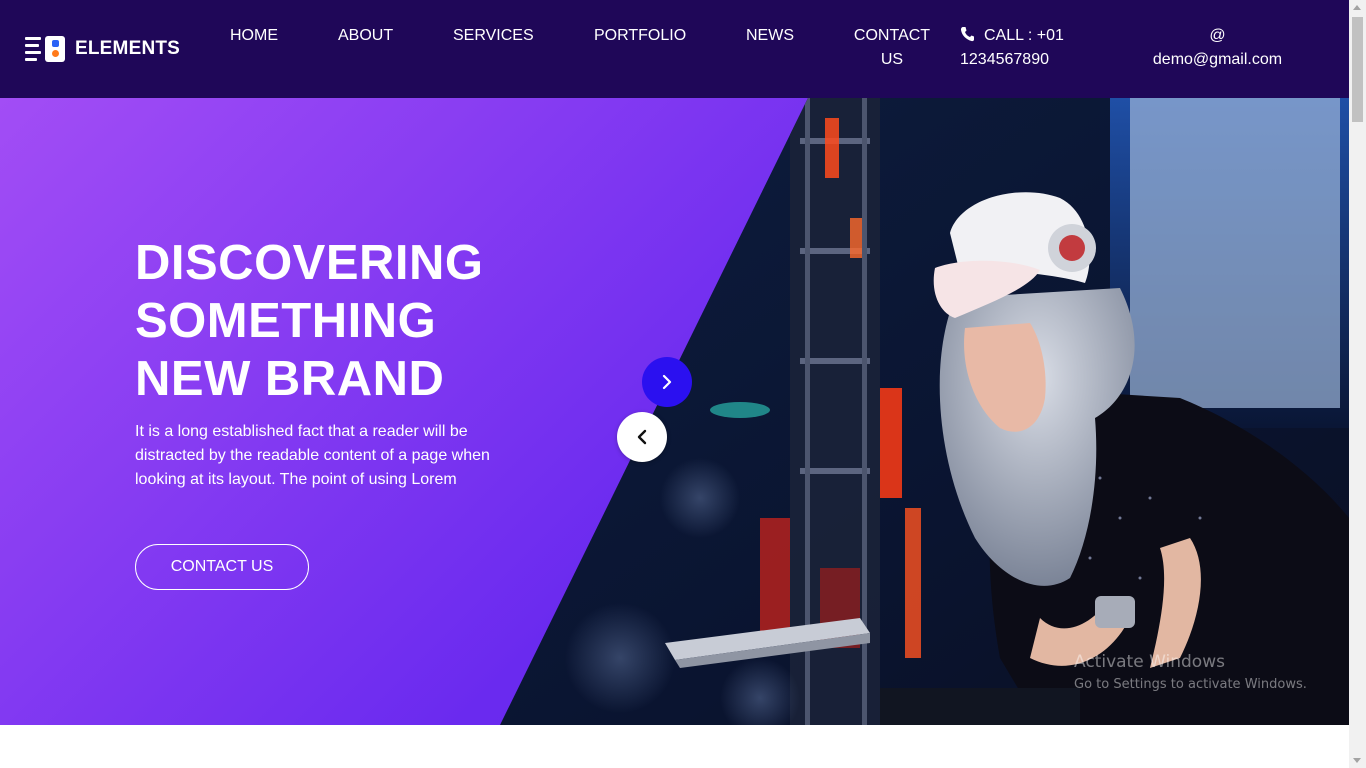 The image size is (1366, 768). I want to click on nav-news-link: NEWS, so click(770, 36).